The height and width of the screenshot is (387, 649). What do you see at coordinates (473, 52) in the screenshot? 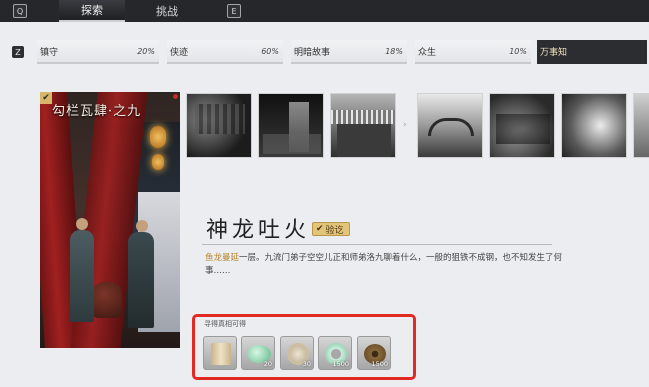
I see `category-zhongsheng: 众生 10%` at bounding box center [473, 52].